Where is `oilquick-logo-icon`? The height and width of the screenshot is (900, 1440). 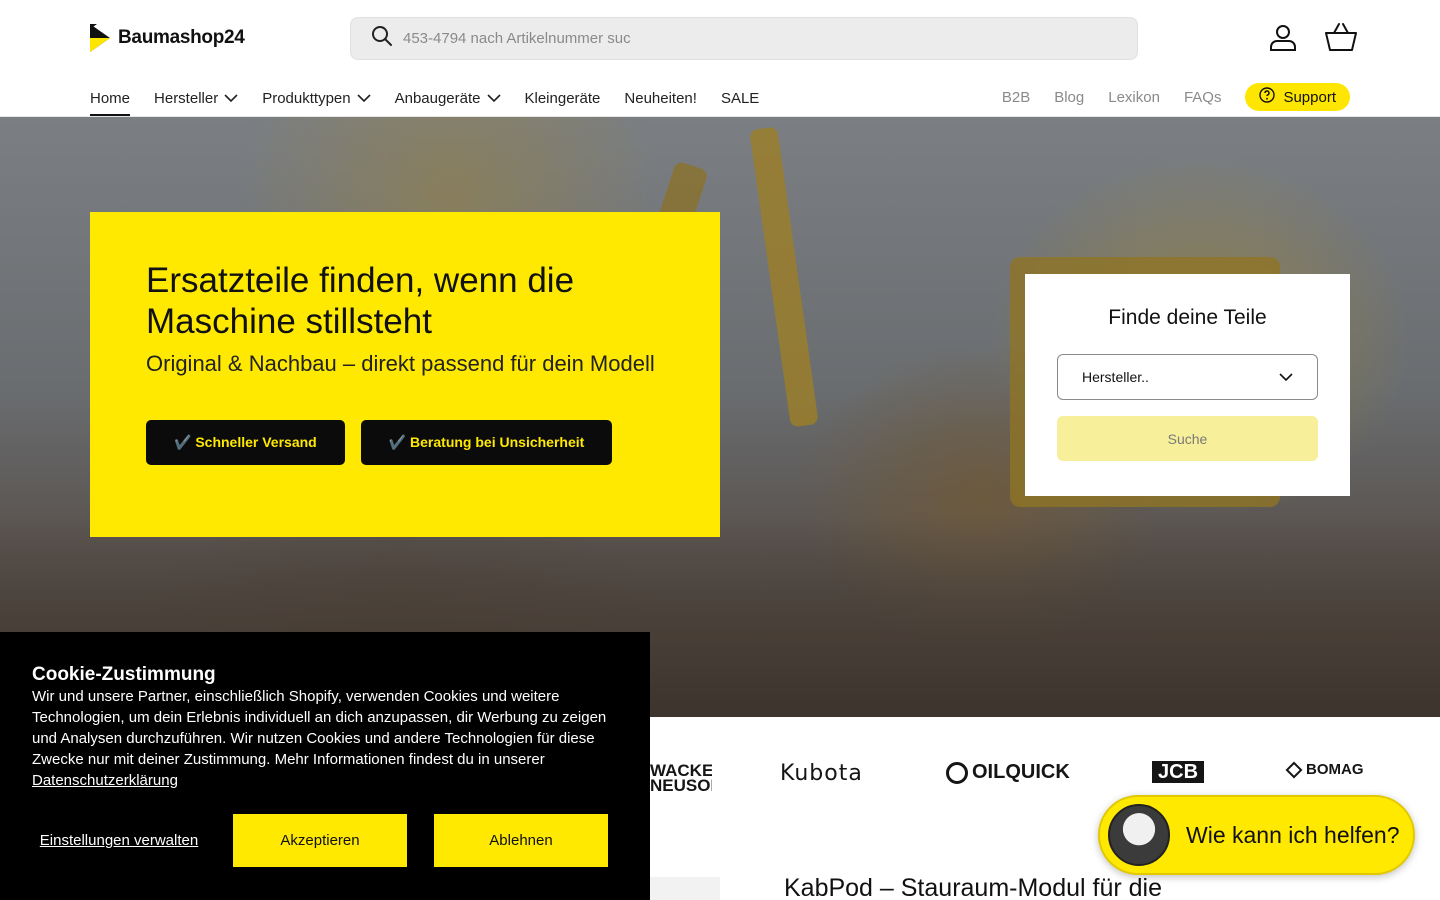 oilquick-logo-icon is located at coordinates (957, 772).